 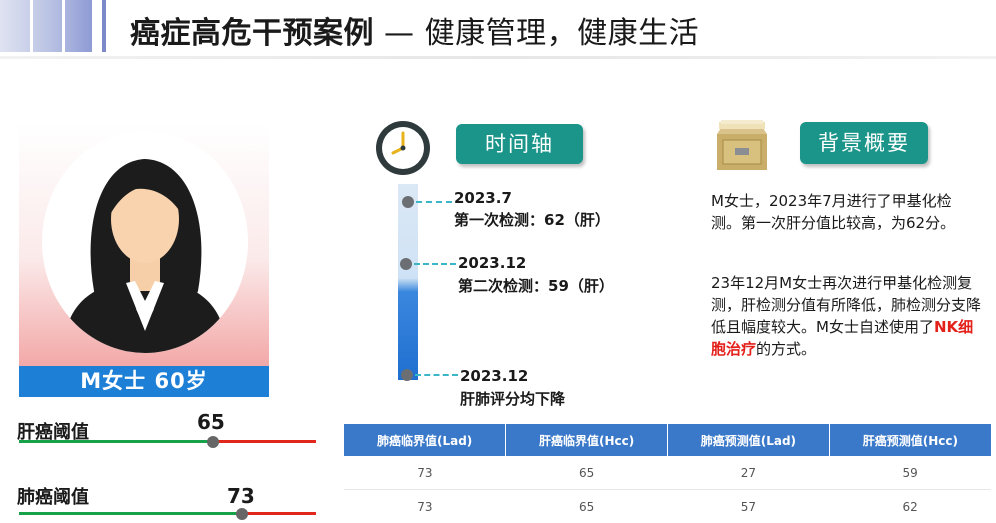 What do you see at coordinates (786, 349) in the screenshot?
I see `background-paragraph-2-end: 的方式。` at bounding box center [786, 349].